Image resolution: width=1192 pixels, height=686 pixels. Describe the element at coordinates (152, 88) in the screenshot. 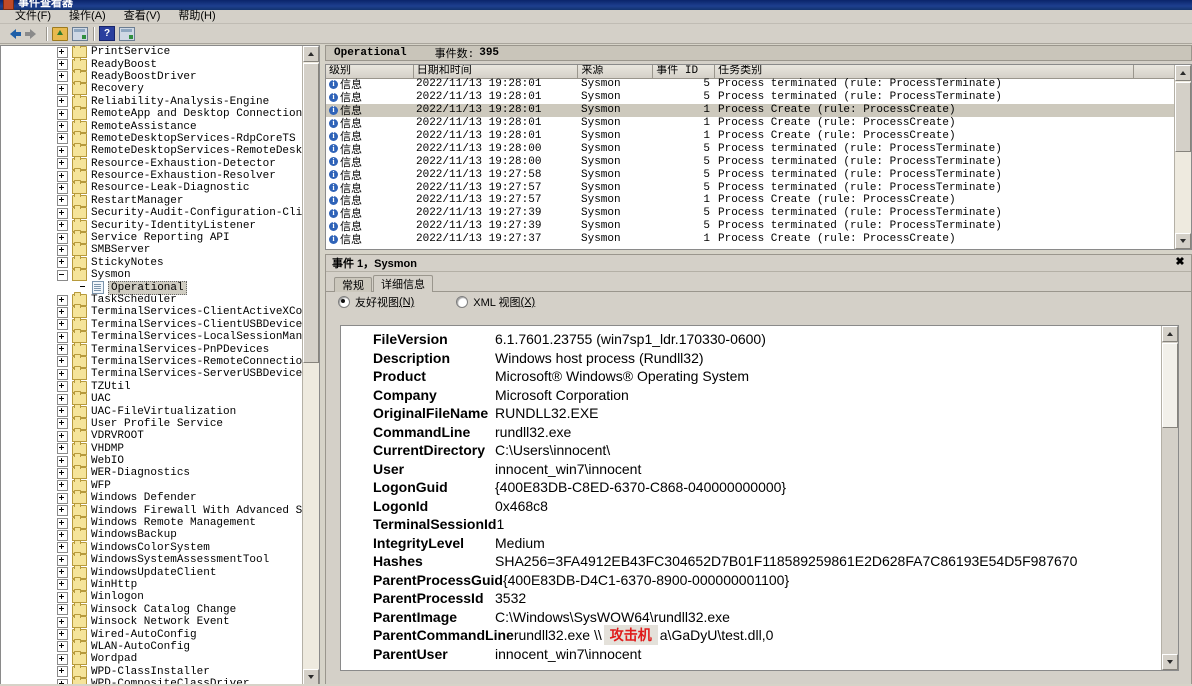

I see `tree-item-recovery: Recovery` at that location.